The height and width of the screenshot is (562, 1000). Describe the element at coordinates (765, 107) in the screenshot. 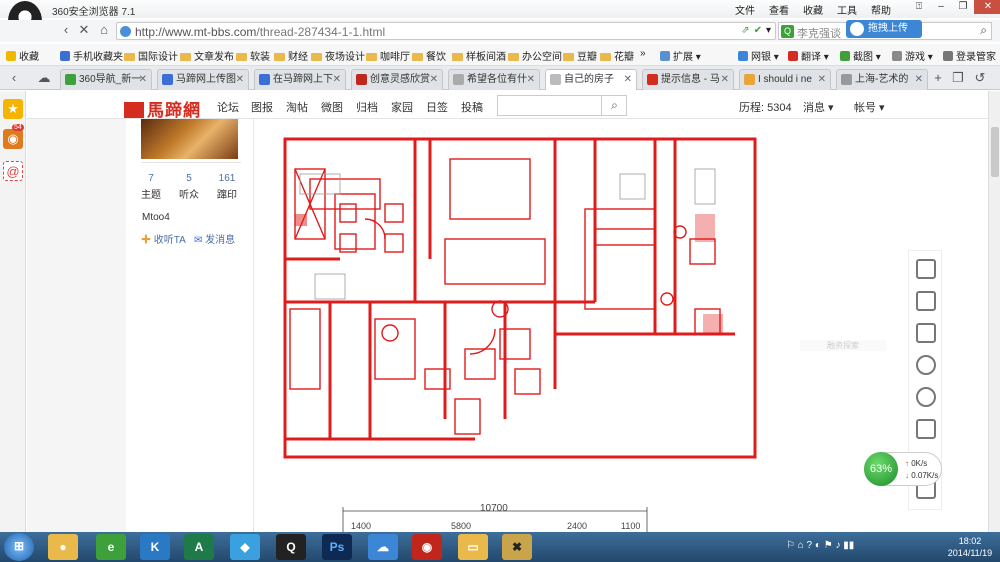

I see `history-counter: 历程: 5304` at that location.